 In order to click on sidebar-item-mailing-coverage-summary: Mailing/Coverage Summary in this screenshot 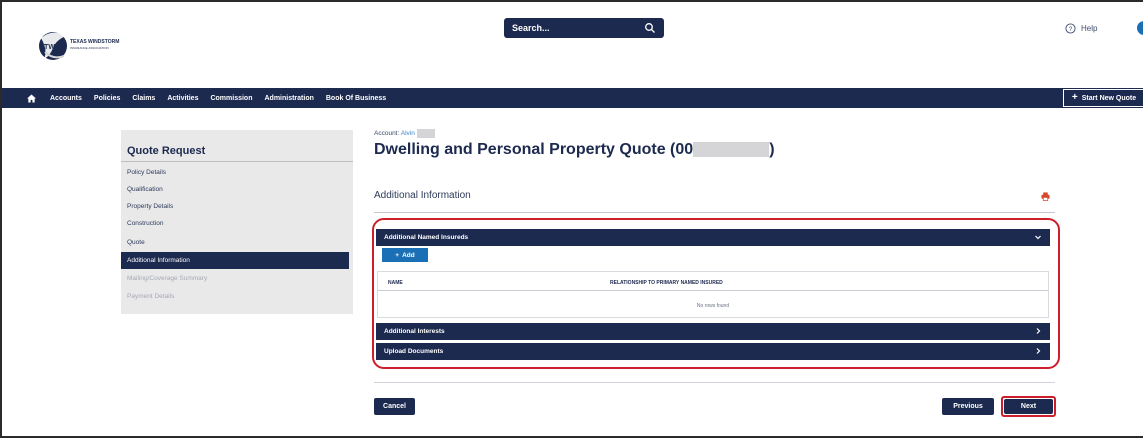, I will do `click(167, 278)`.